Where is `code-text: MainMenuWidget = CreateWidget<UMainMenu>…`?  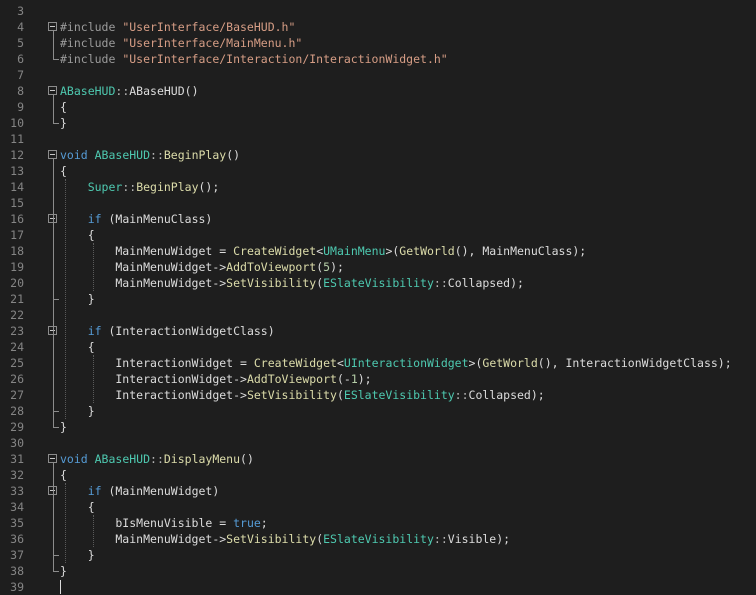 code-text: MainMenuWidget = CreateWidget<UMainMenu>… is located at coordinates (323, 251).